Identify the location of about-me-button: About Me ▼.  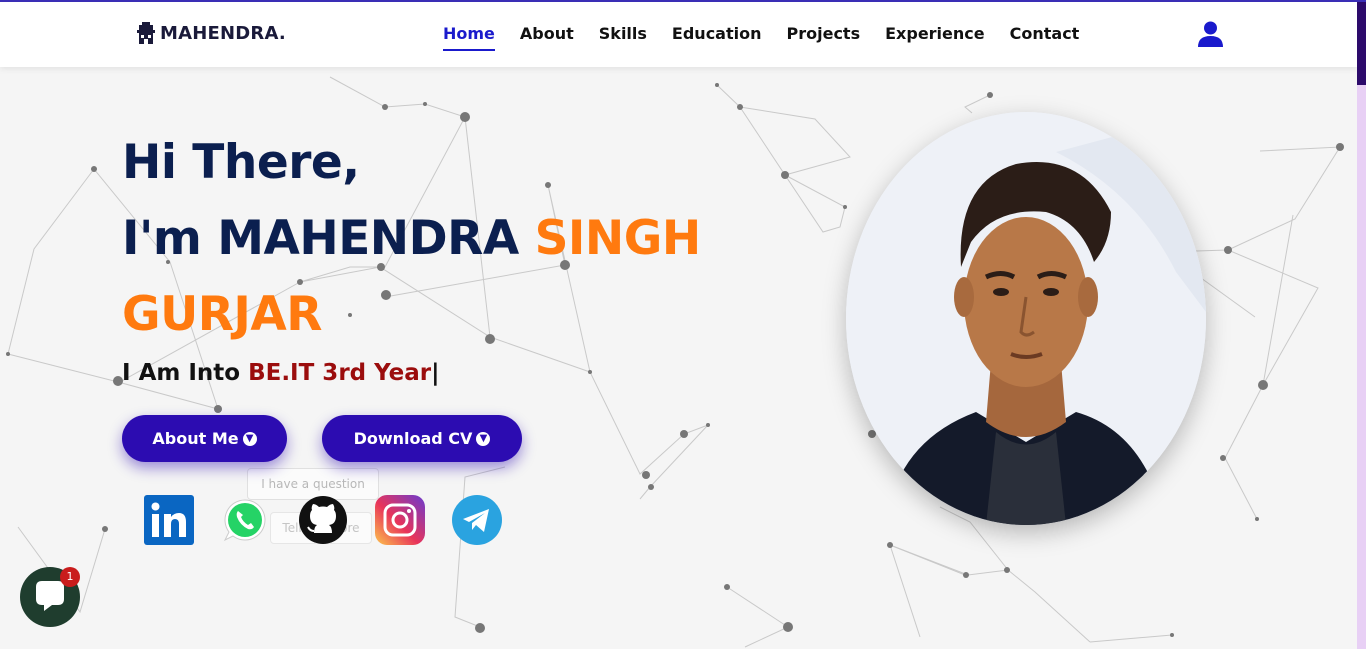
(204, 438).